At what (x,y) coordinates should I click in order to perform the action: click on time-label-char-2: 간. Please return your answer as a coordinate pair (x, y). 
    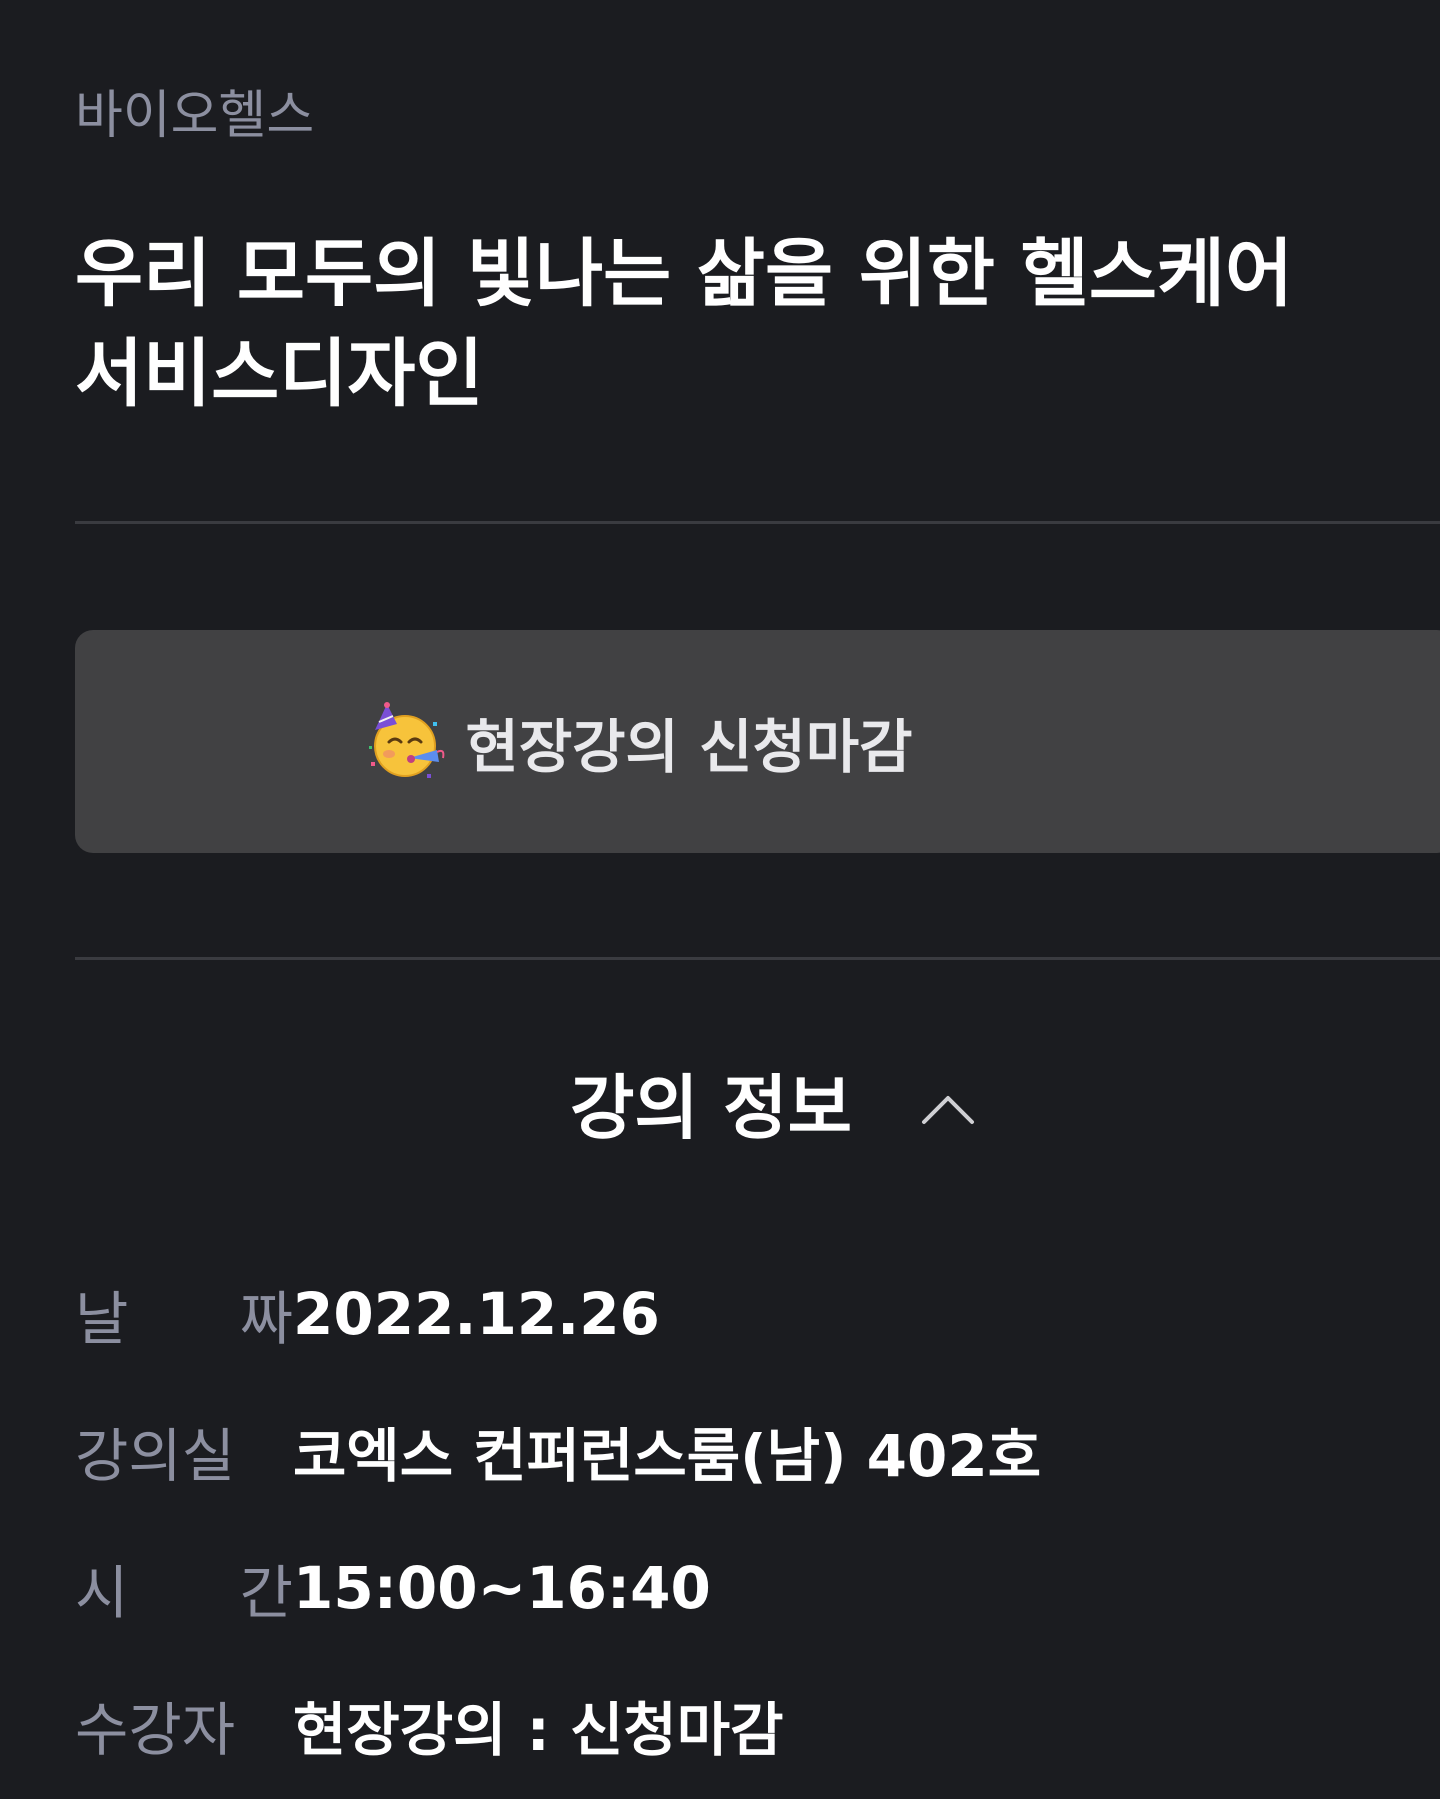
    Looking at the image, I should click on (266, 1593).